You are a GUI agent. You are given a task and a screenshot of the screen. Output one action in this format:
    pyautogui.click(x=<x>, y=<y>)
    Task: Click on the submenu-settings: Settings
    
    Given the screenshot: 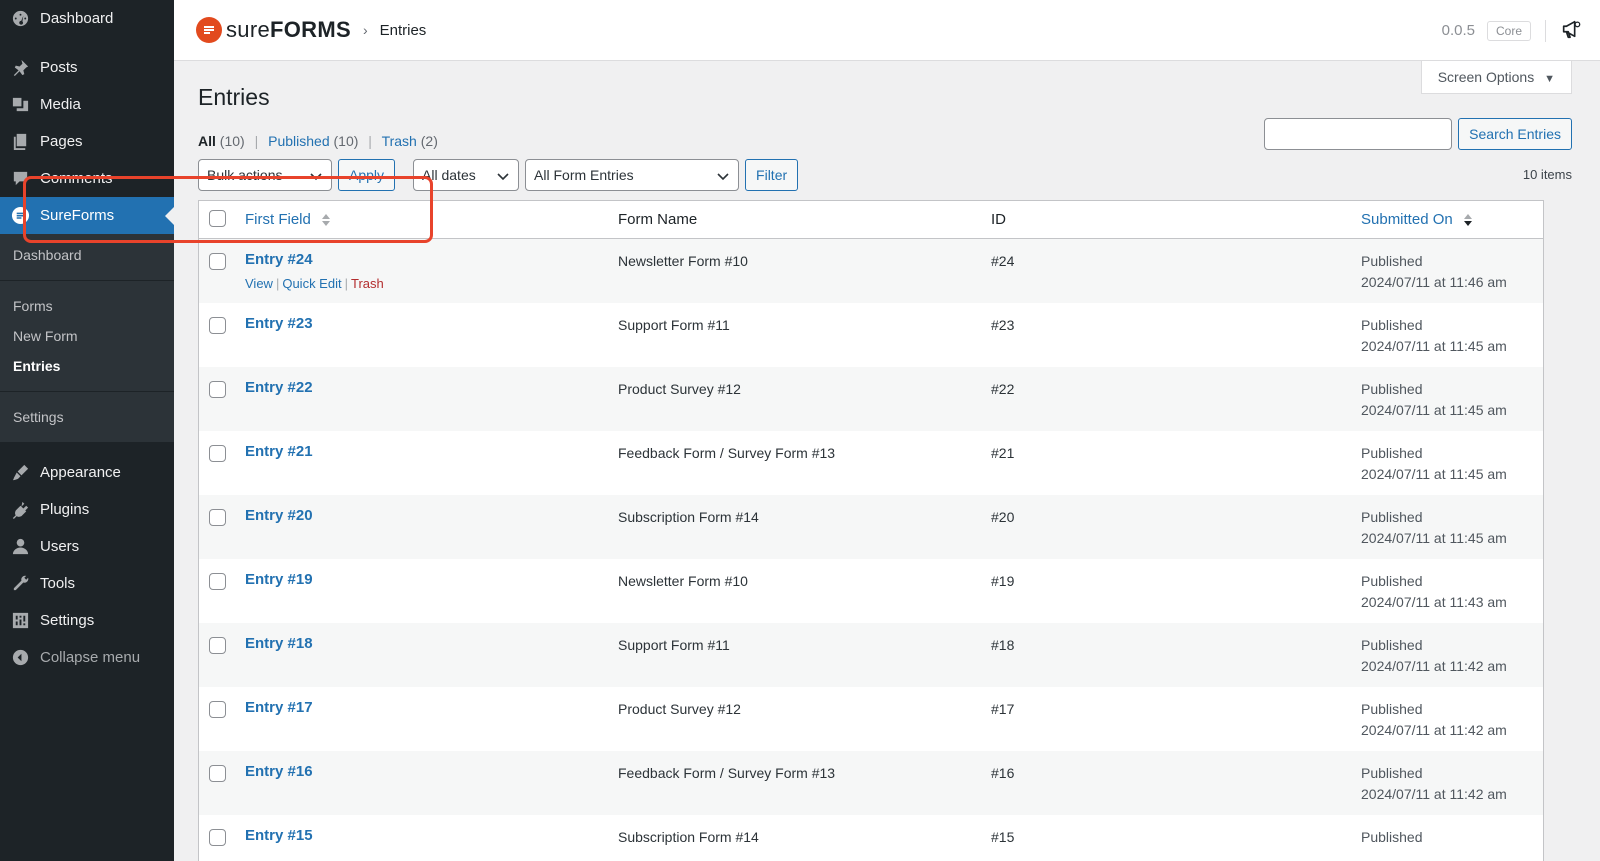 What is the action you would take?
    pyautogui.click(x=87, y=417)
    